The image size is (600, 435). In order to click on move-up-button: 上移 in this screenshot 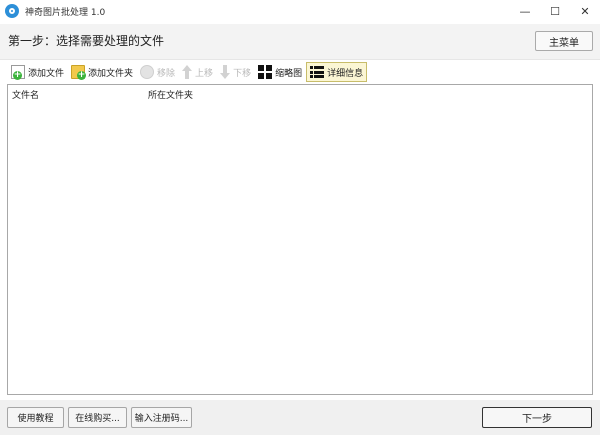, I will do `click(197, 72)`.